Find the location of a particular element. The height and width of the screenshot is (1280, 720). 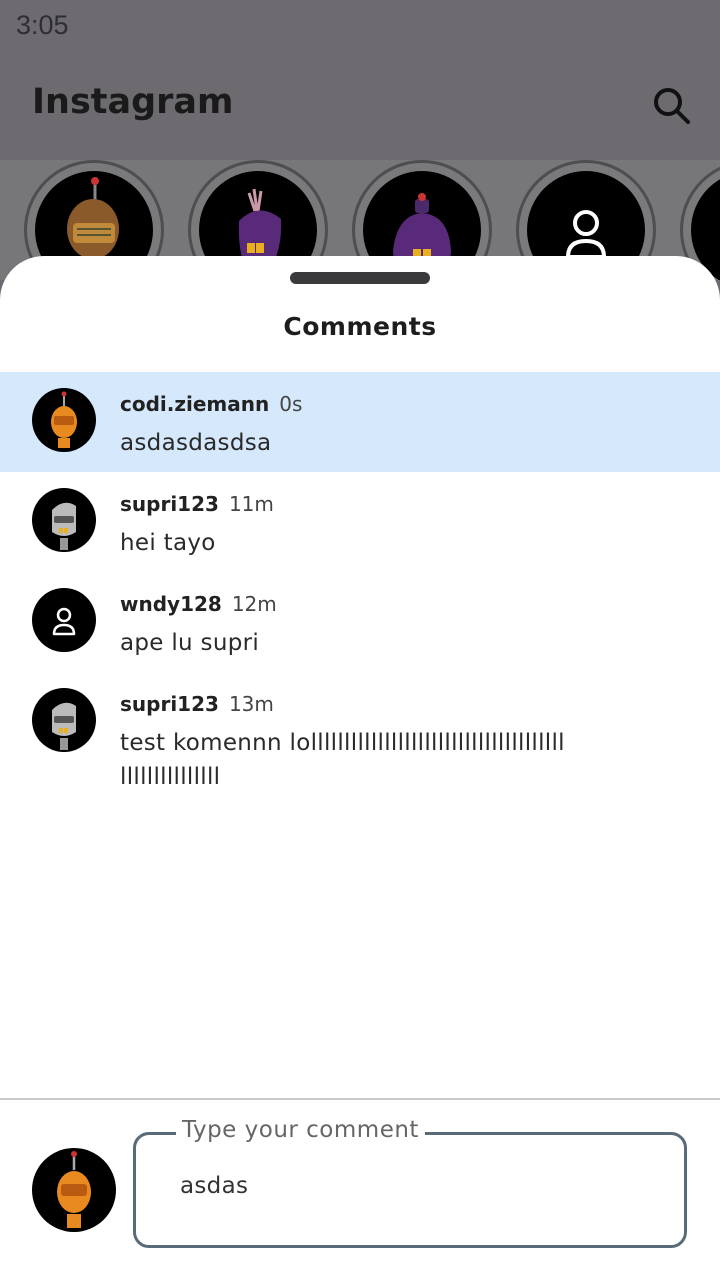

comment-username: wndy128 is located at coordinates (171, 604).